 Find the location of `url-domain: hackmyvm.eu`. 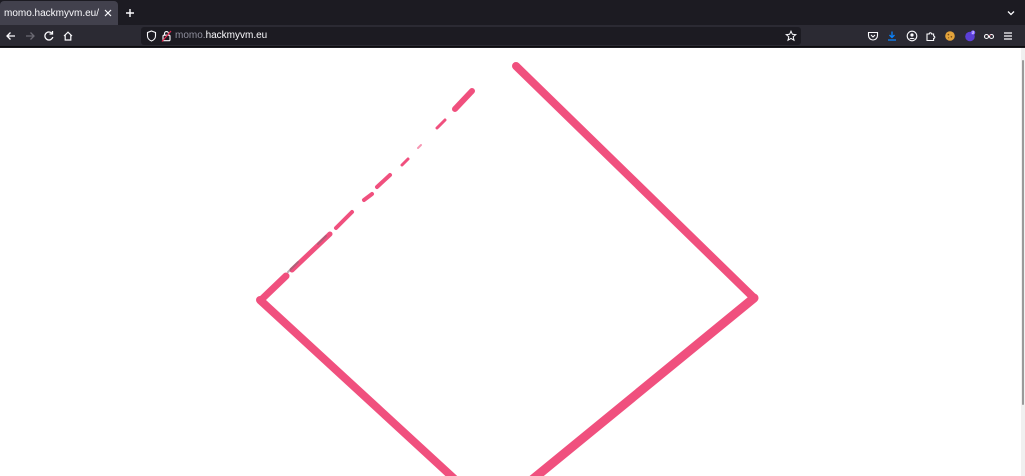

url-domain: hackmyvm.eu is located at coordinates (236, 35).